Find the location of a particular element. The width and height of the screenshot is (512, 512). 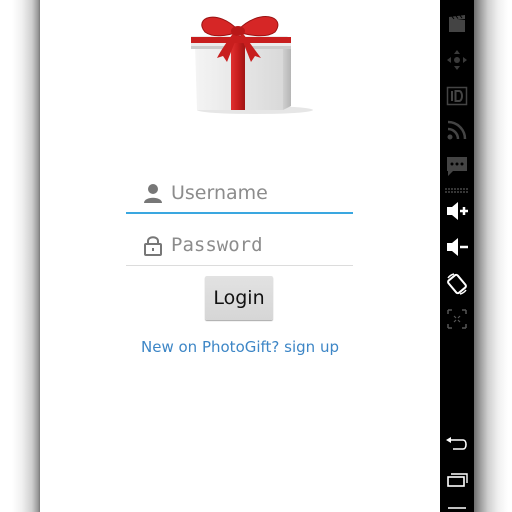

dpad-icon is located at coordinates (457, 60).